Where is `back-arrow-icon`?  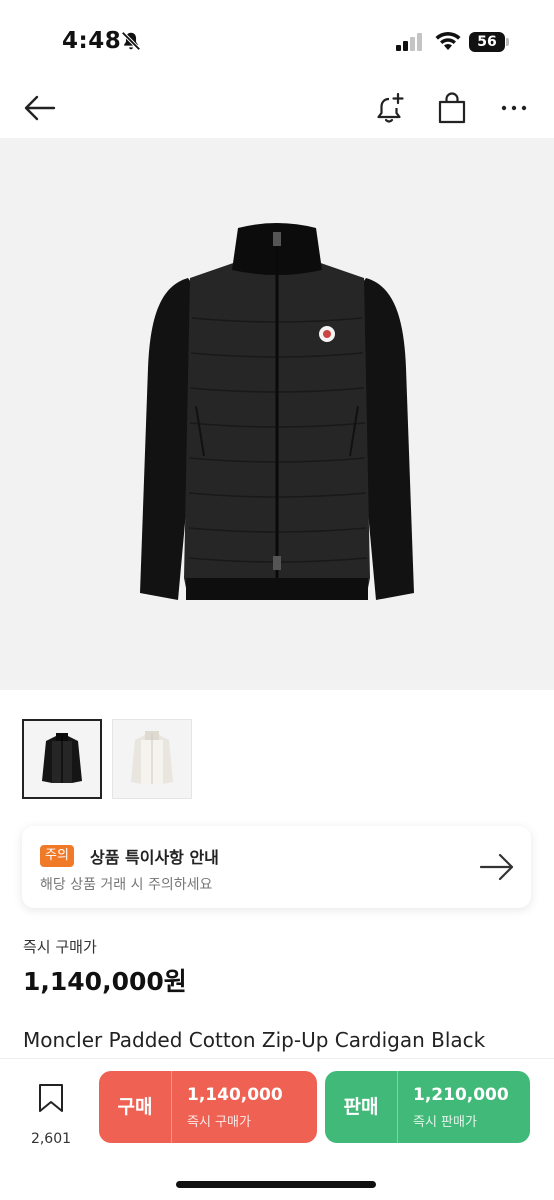 back-arrow-icon is located at coordinates (40, 108).